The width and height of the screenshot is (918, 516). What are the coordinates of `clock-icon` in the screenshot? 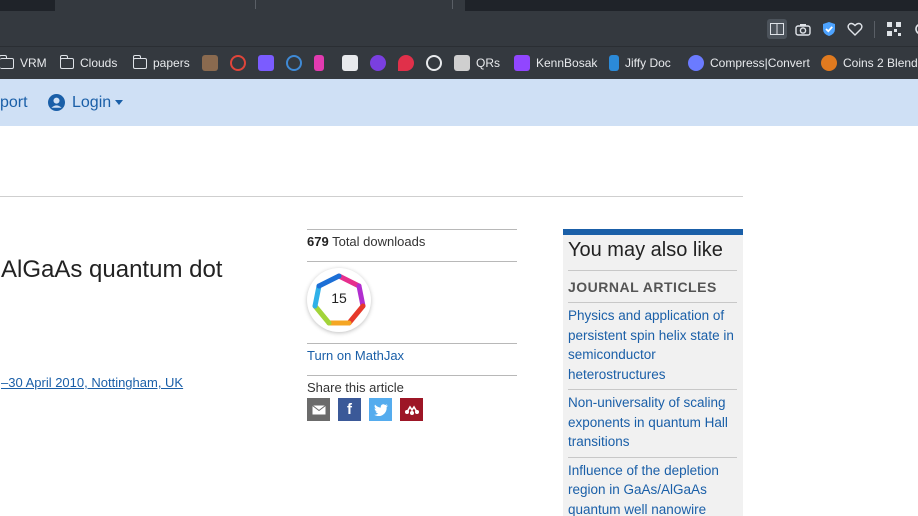 It's located at (434, 63).